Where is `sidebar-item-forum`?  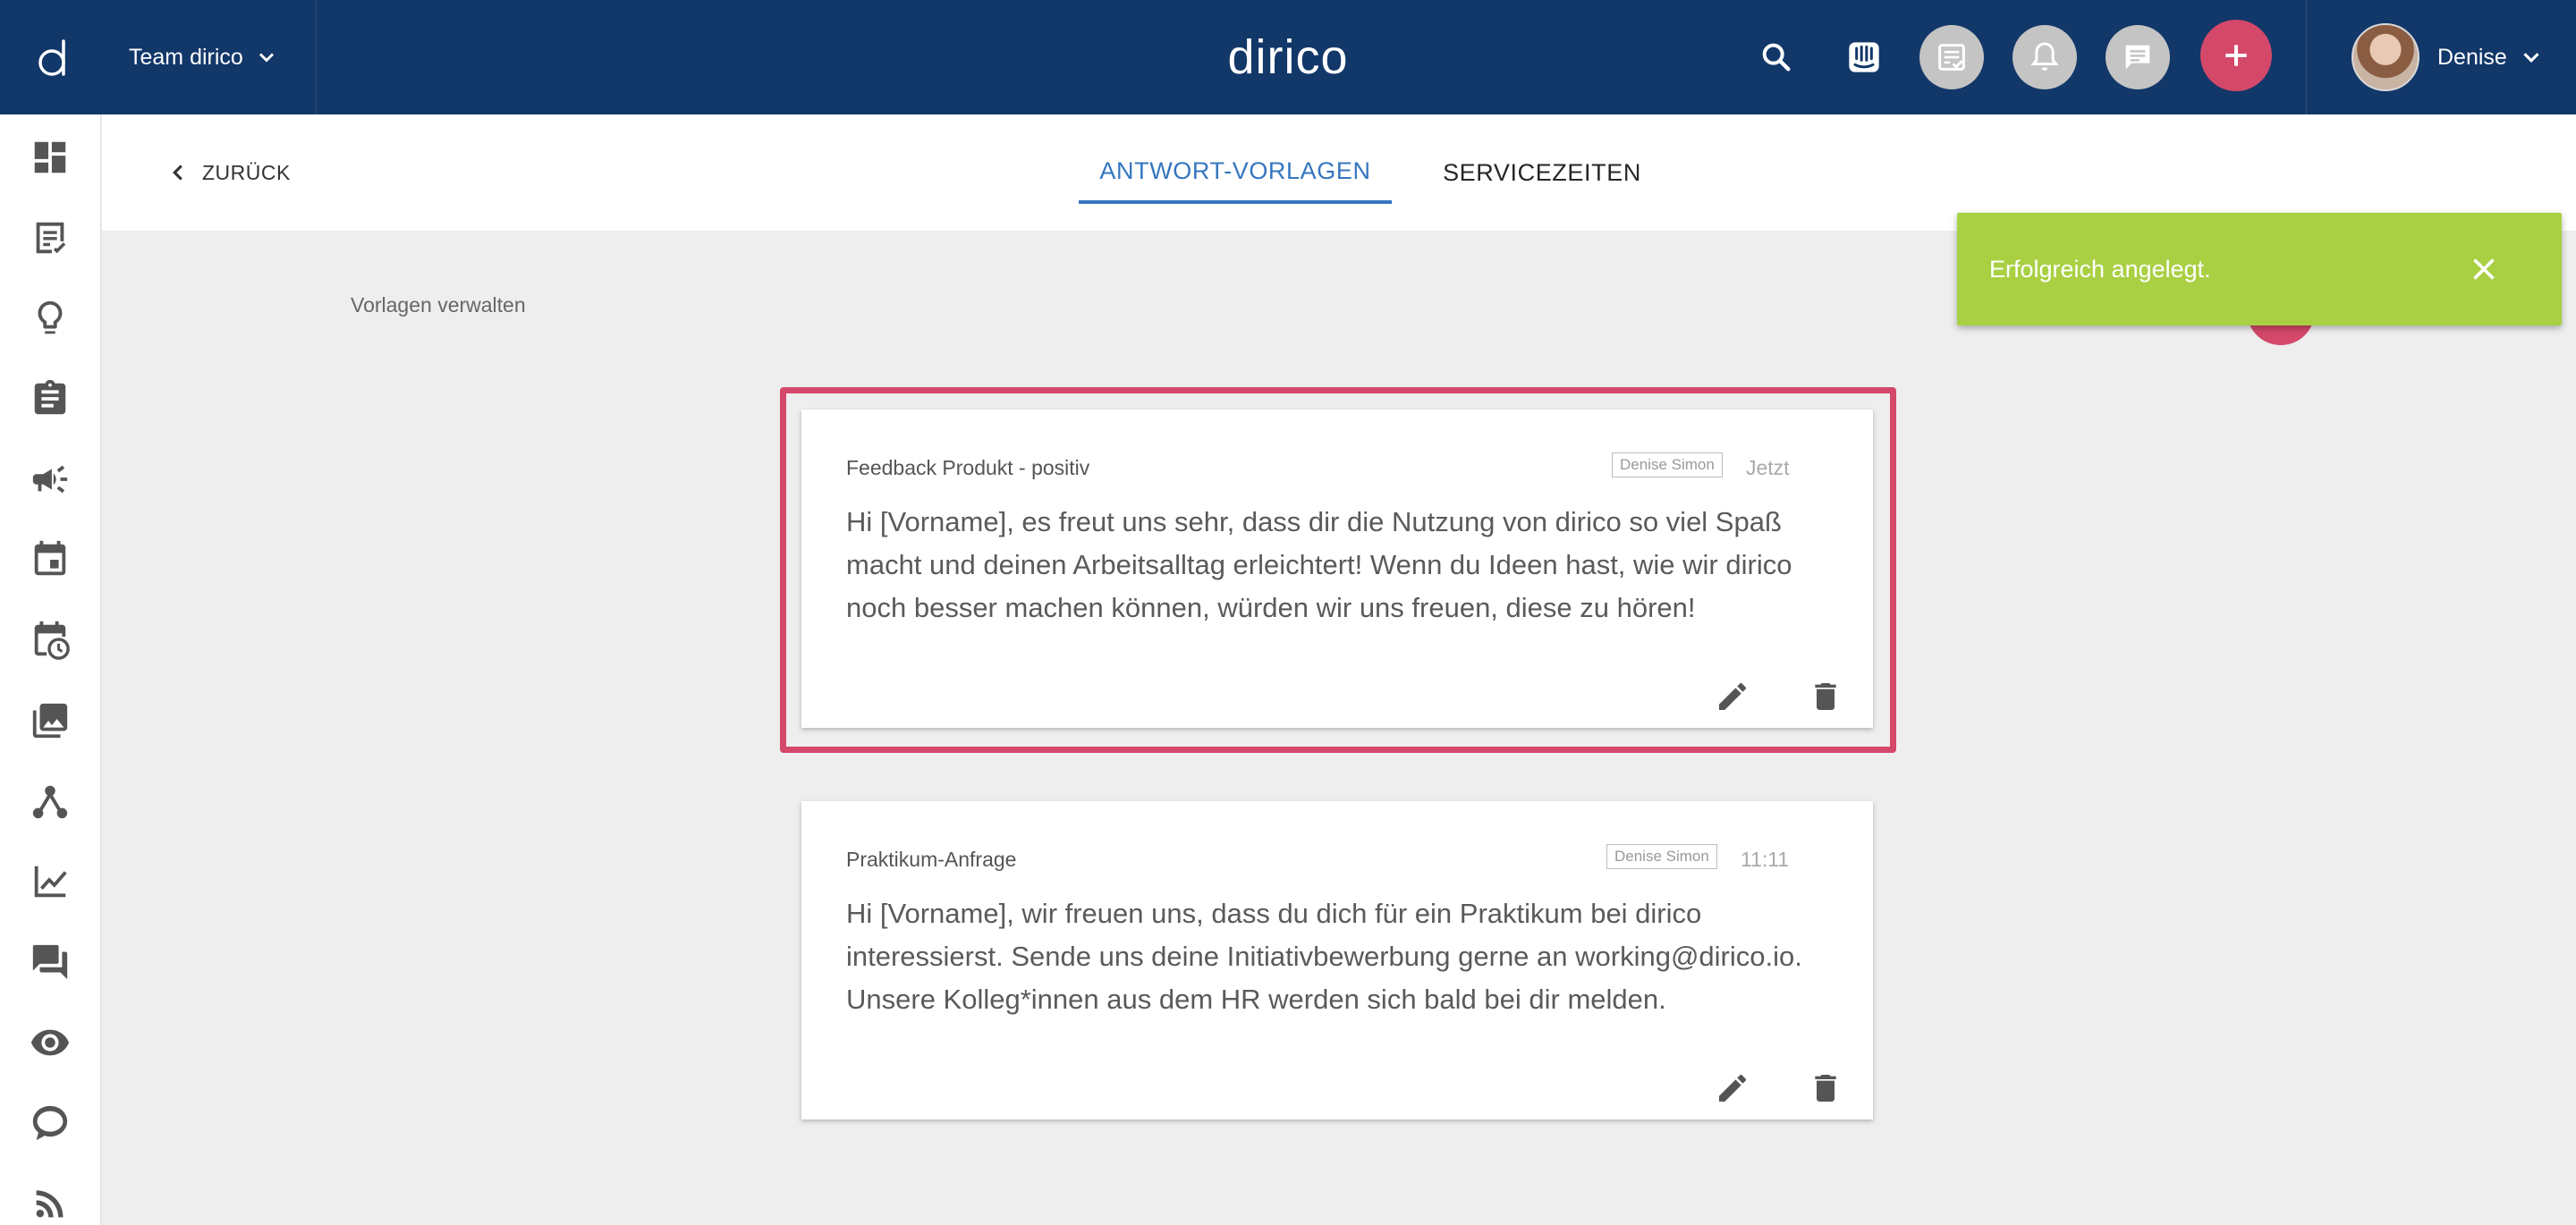 sidebar-item-forum is located at coordinates (50, 962).